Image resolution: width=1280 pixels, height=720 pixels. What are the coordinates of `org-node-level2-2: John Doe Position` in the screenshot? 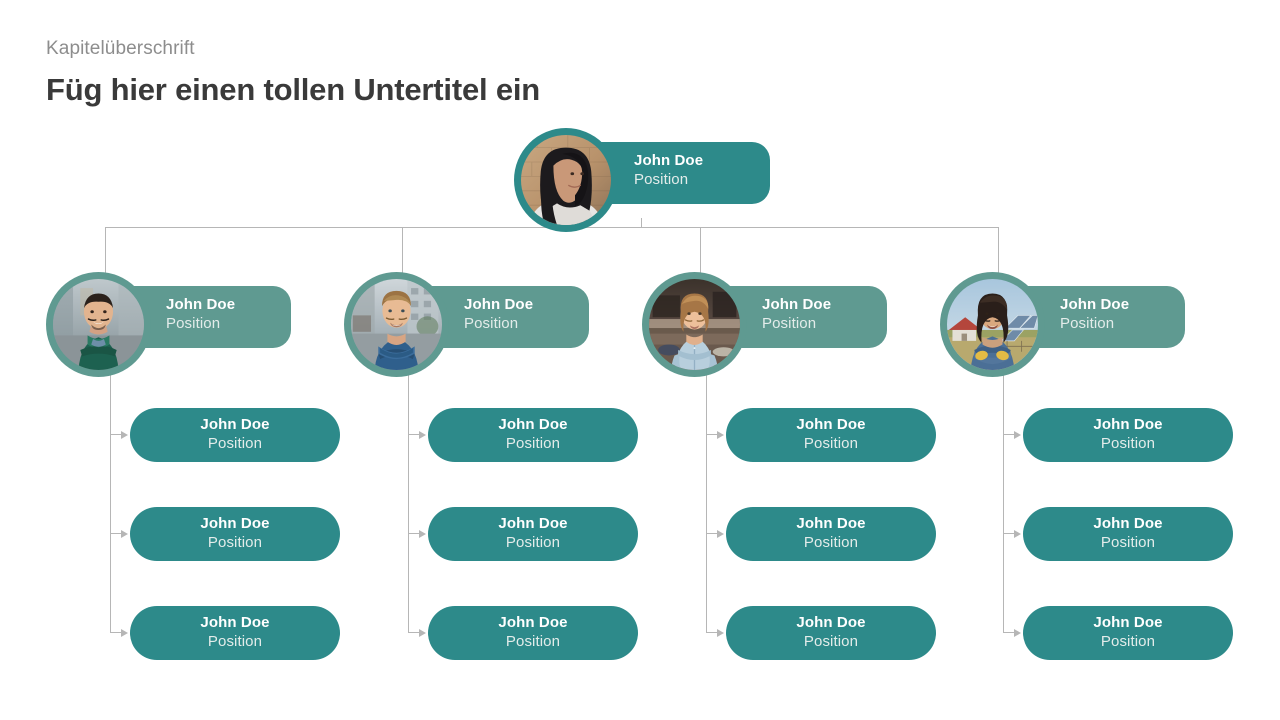 It's located at (466, 324).